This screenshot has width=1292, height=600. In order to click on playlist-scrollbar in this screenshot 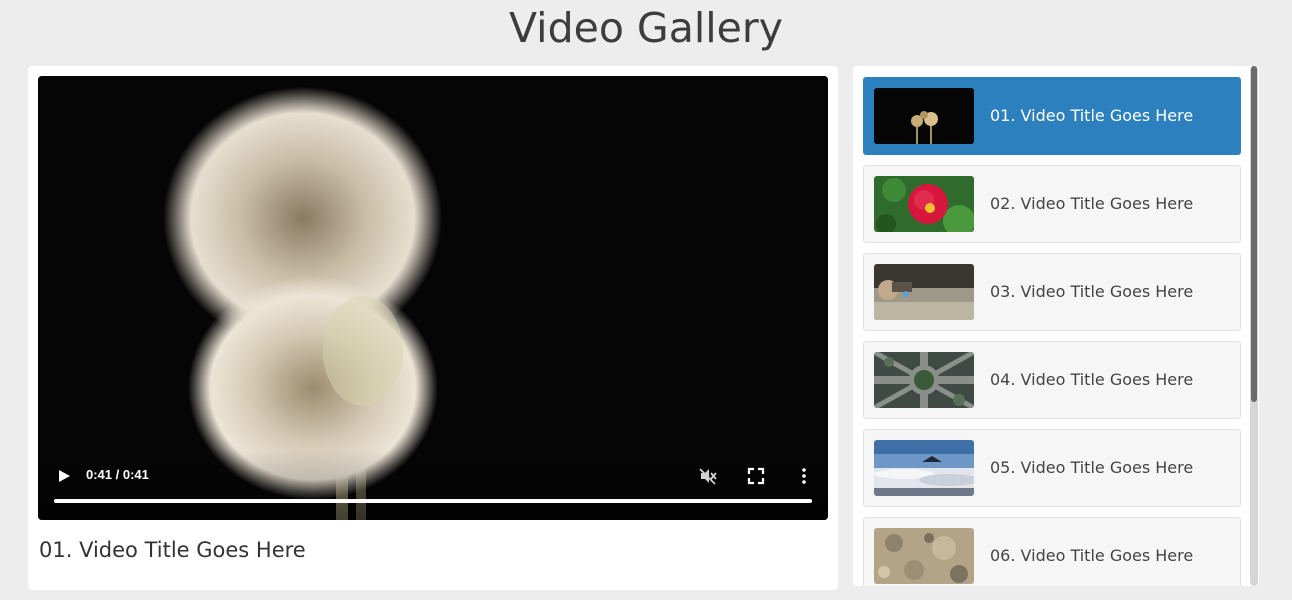, I will do `click(1254, 326)`.